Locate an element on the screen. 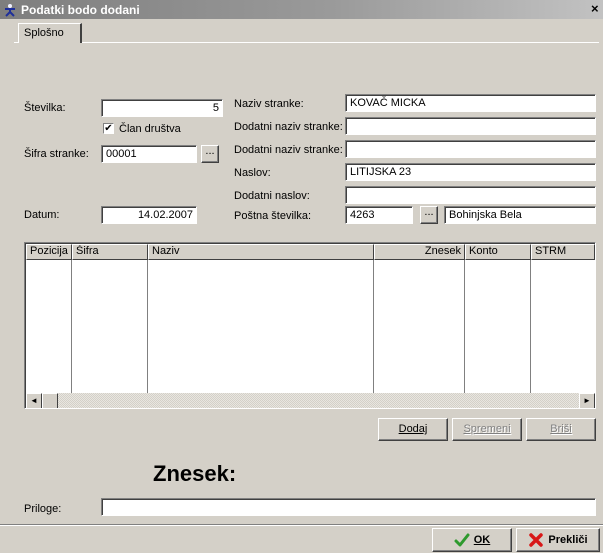 This screenshot has width=603, height=553. save-button: Spremeni is located at coordinates (487, 429).